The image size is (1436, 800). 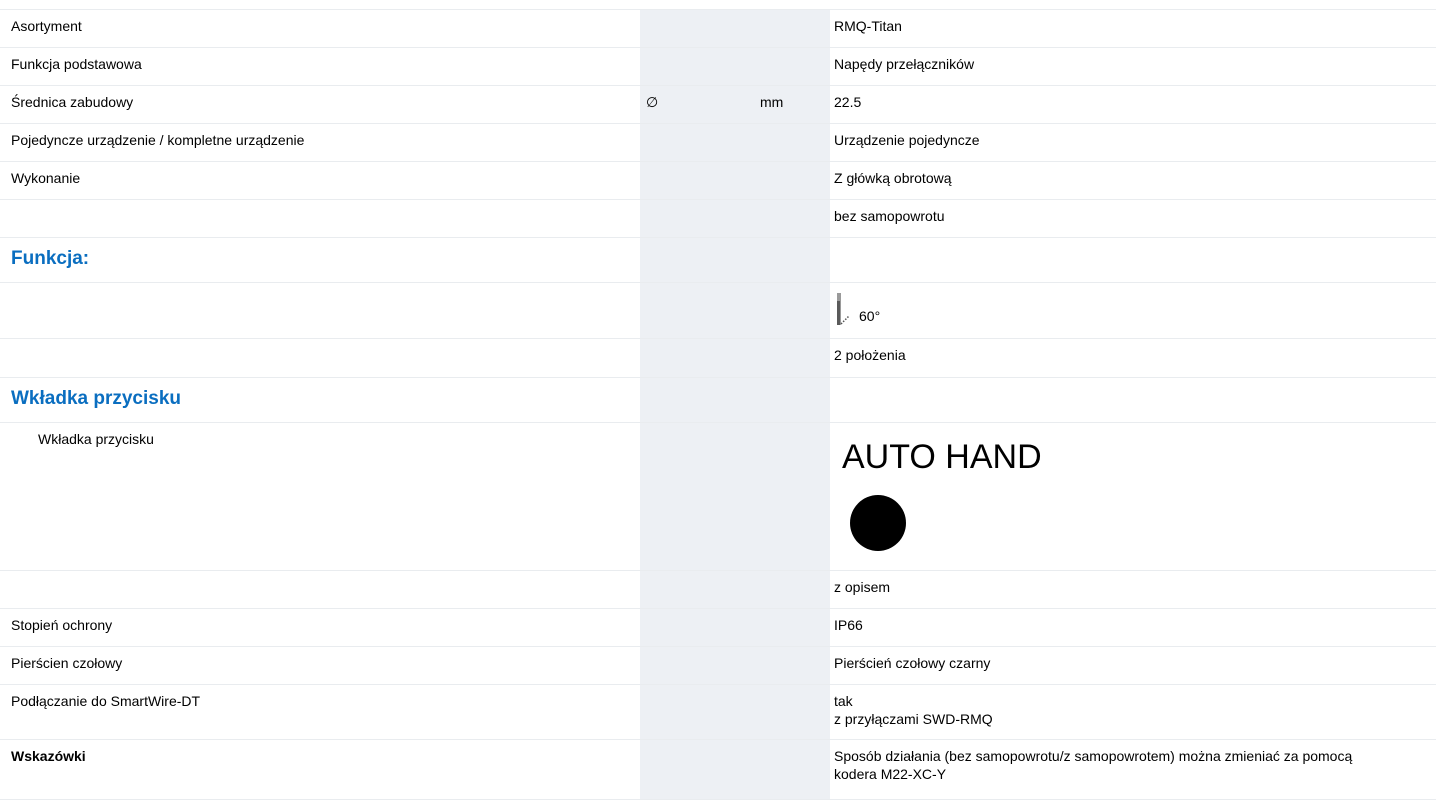 I want to click on row-label: Asortyment, so click(x=46, y=26).